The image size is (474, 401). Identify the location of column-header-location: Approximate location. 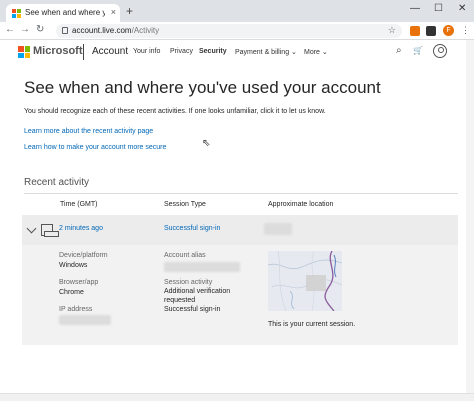
(301, 204).